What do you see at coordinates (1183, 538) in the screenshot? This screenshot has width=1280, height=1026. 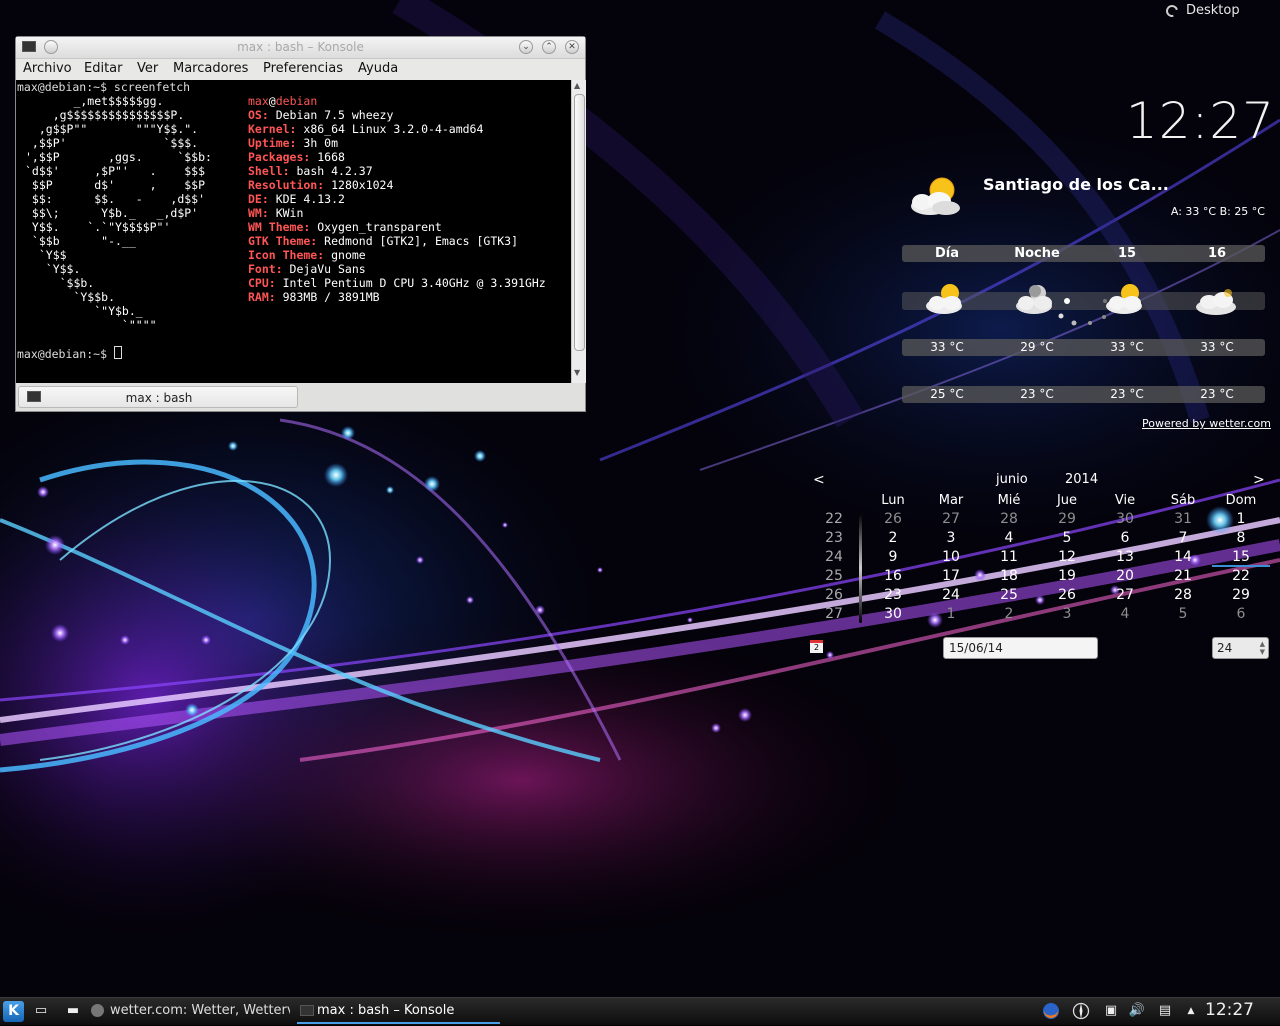 I see `calendar-day: 7` at bounding box center [1183, 538].